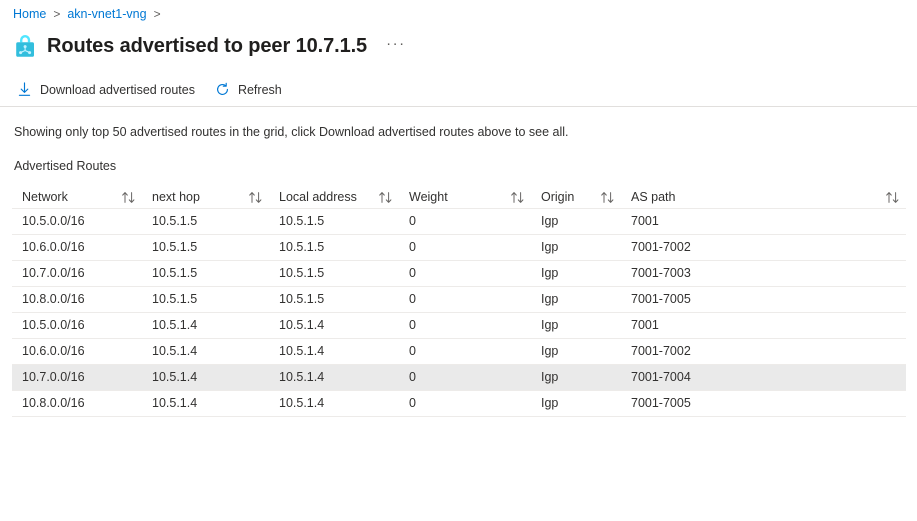 This screenshot has height=521, width=917. Describe the element at coordinates (117, 89) in the screenshot. I see `download-advertised-routes-label: Download advertised routes` at that location.